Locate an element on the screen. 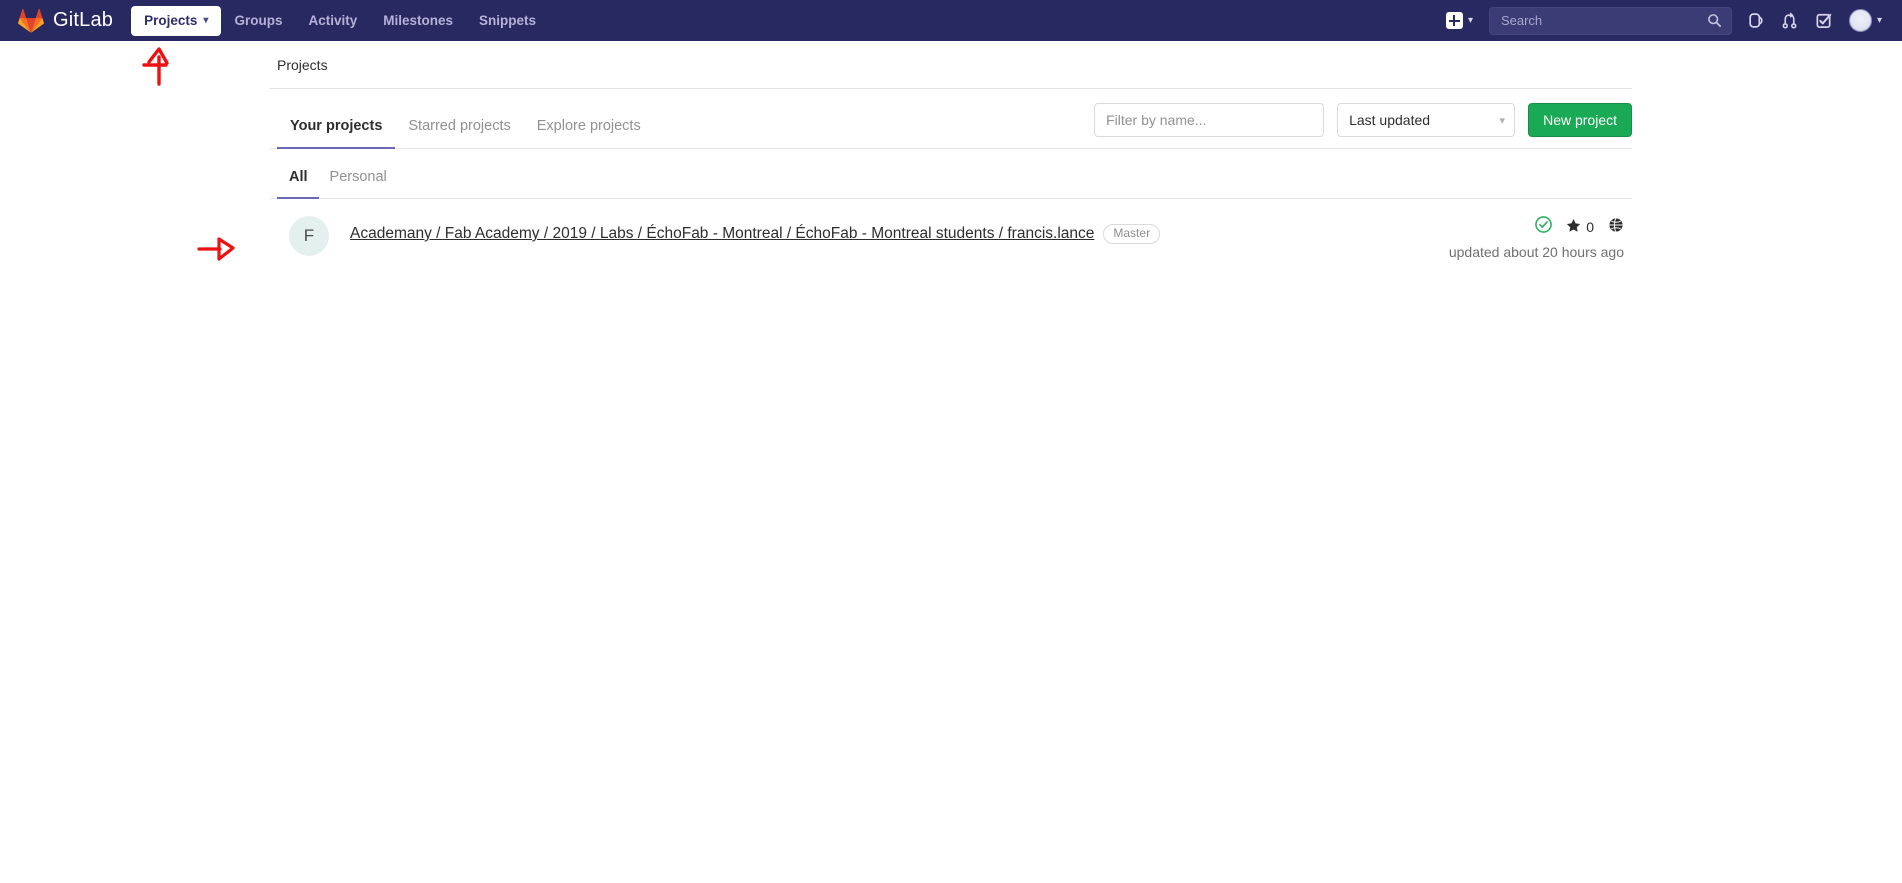  navbar-right: ▾ Search ▾ is located at coordinates (1664, 20).